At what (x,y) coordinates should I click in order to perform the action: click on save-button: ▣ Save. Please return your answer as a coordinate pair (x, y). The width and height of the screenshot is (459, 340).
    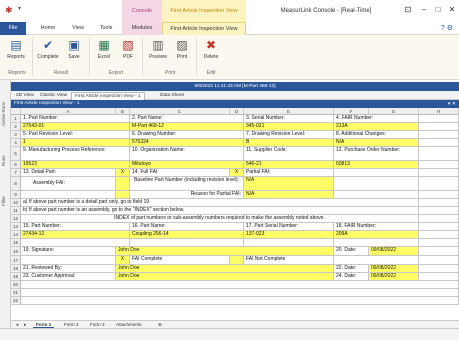
    Looking at the image, I should click on (74, 49).